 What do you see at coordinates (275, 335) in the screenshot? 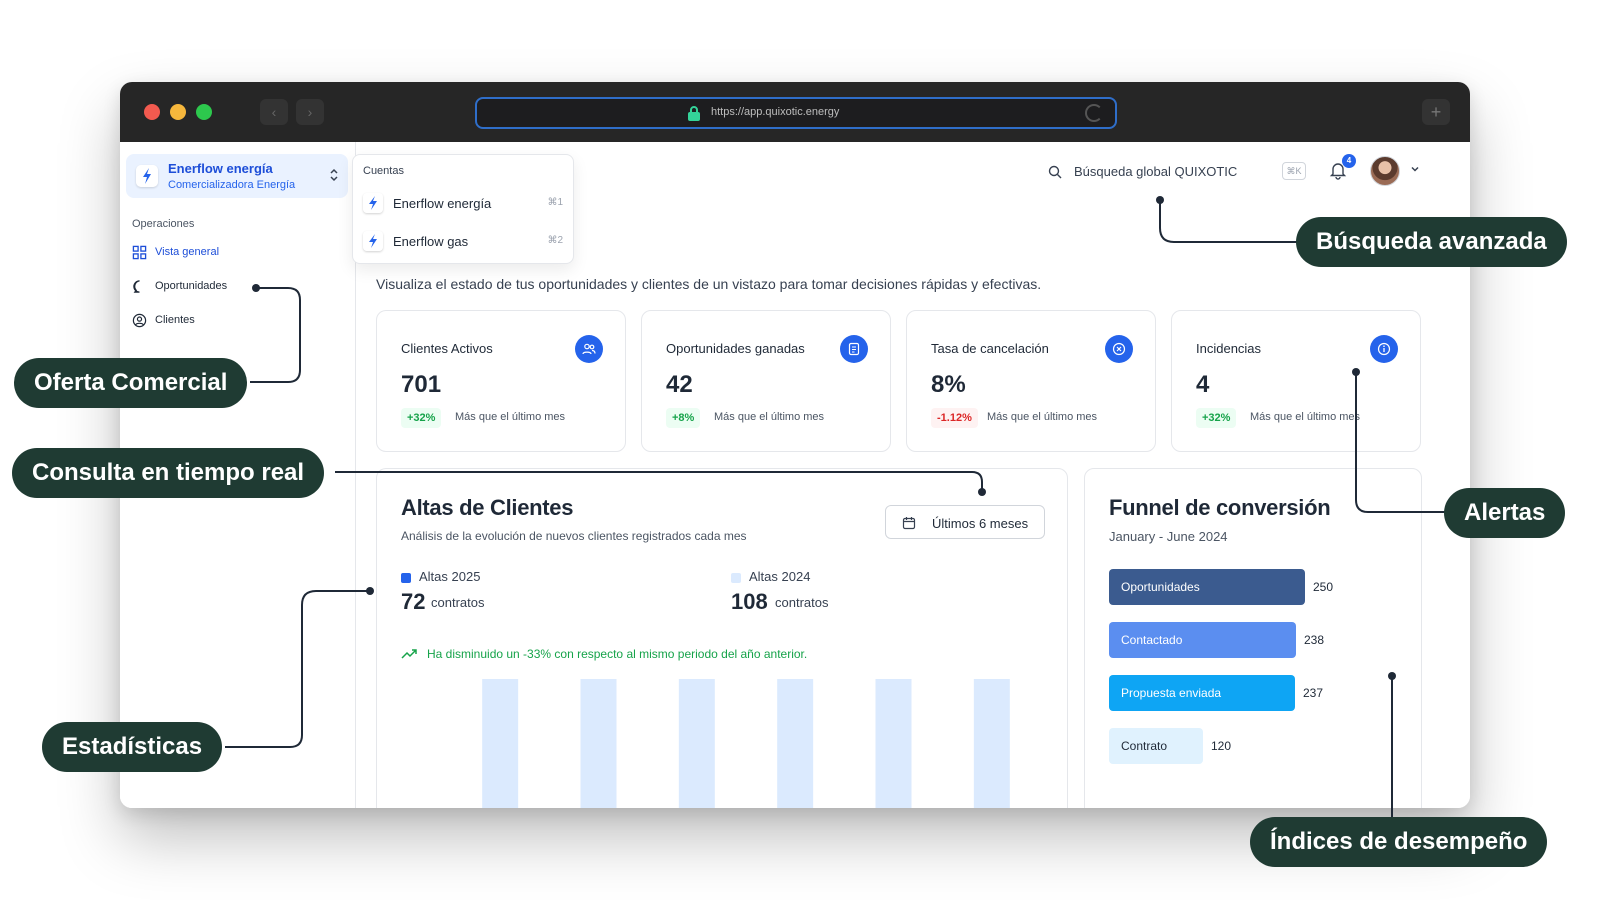
I see `connector-oferta` at bounding box center [275, 335].